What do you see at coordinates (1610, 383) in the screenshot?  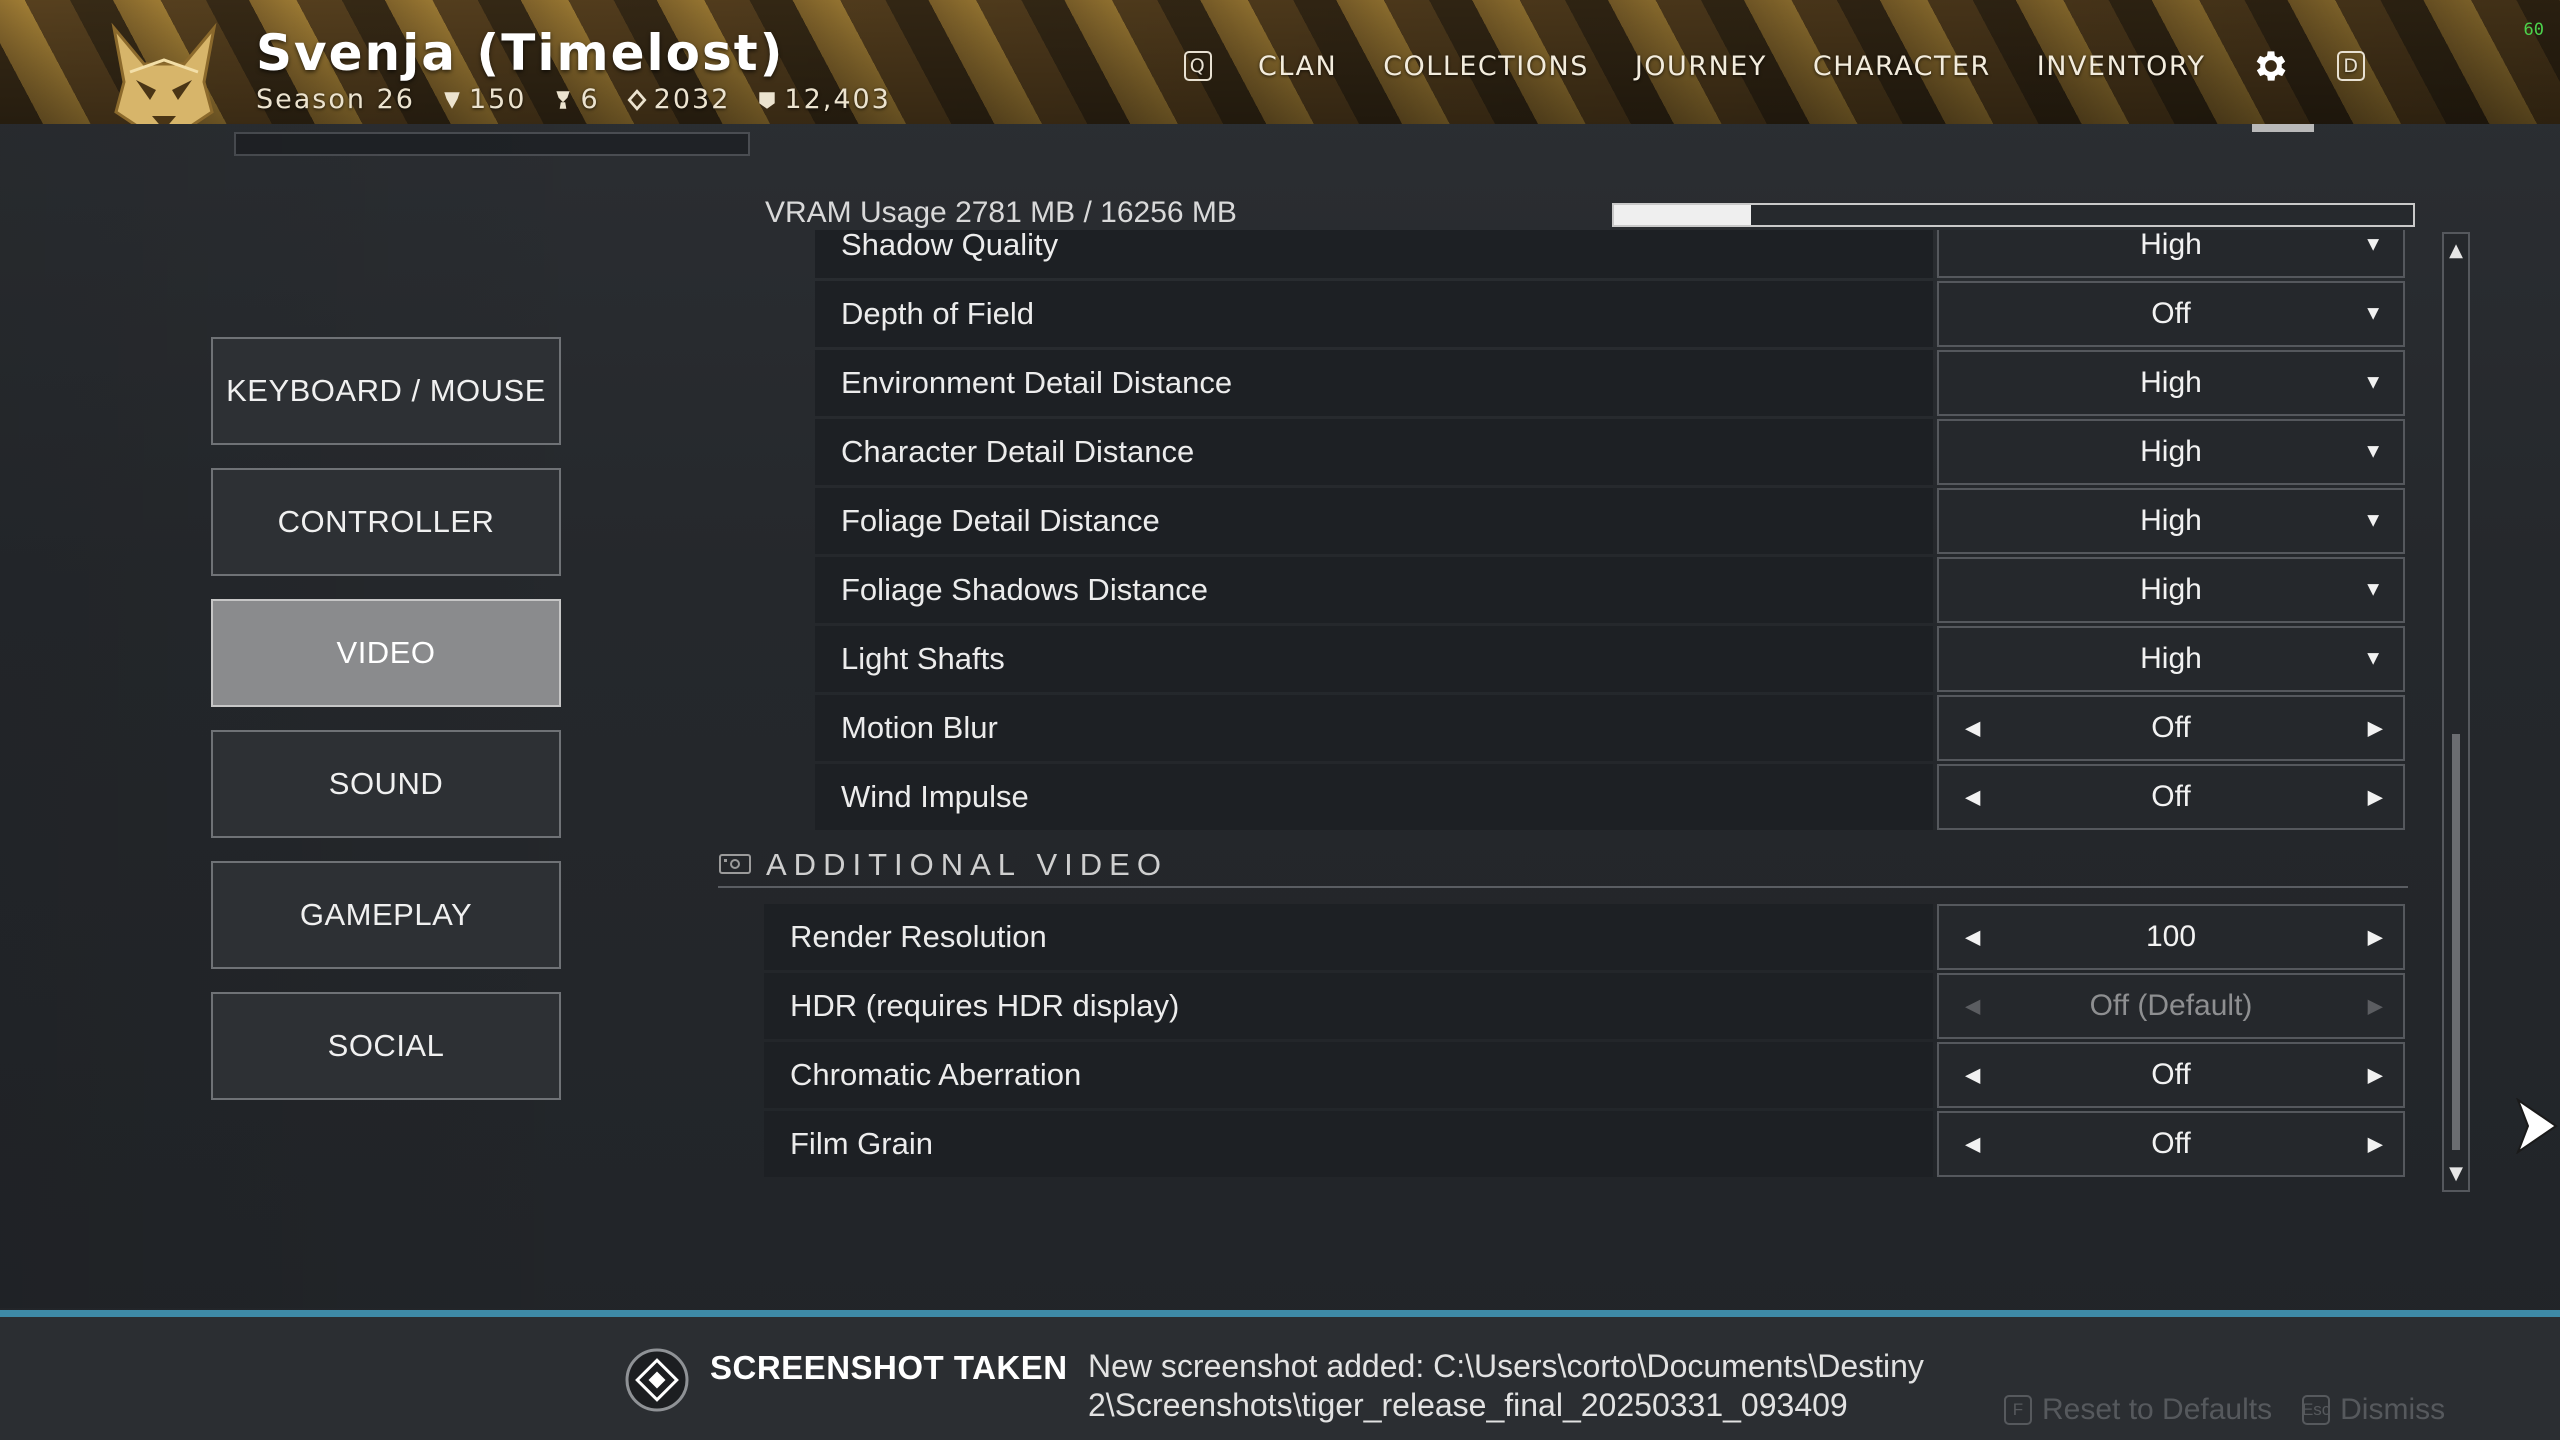 I see `setting-row-environment-detail-distance: Environment Detail Distance High ▼` at bounding box center [1610, 383].